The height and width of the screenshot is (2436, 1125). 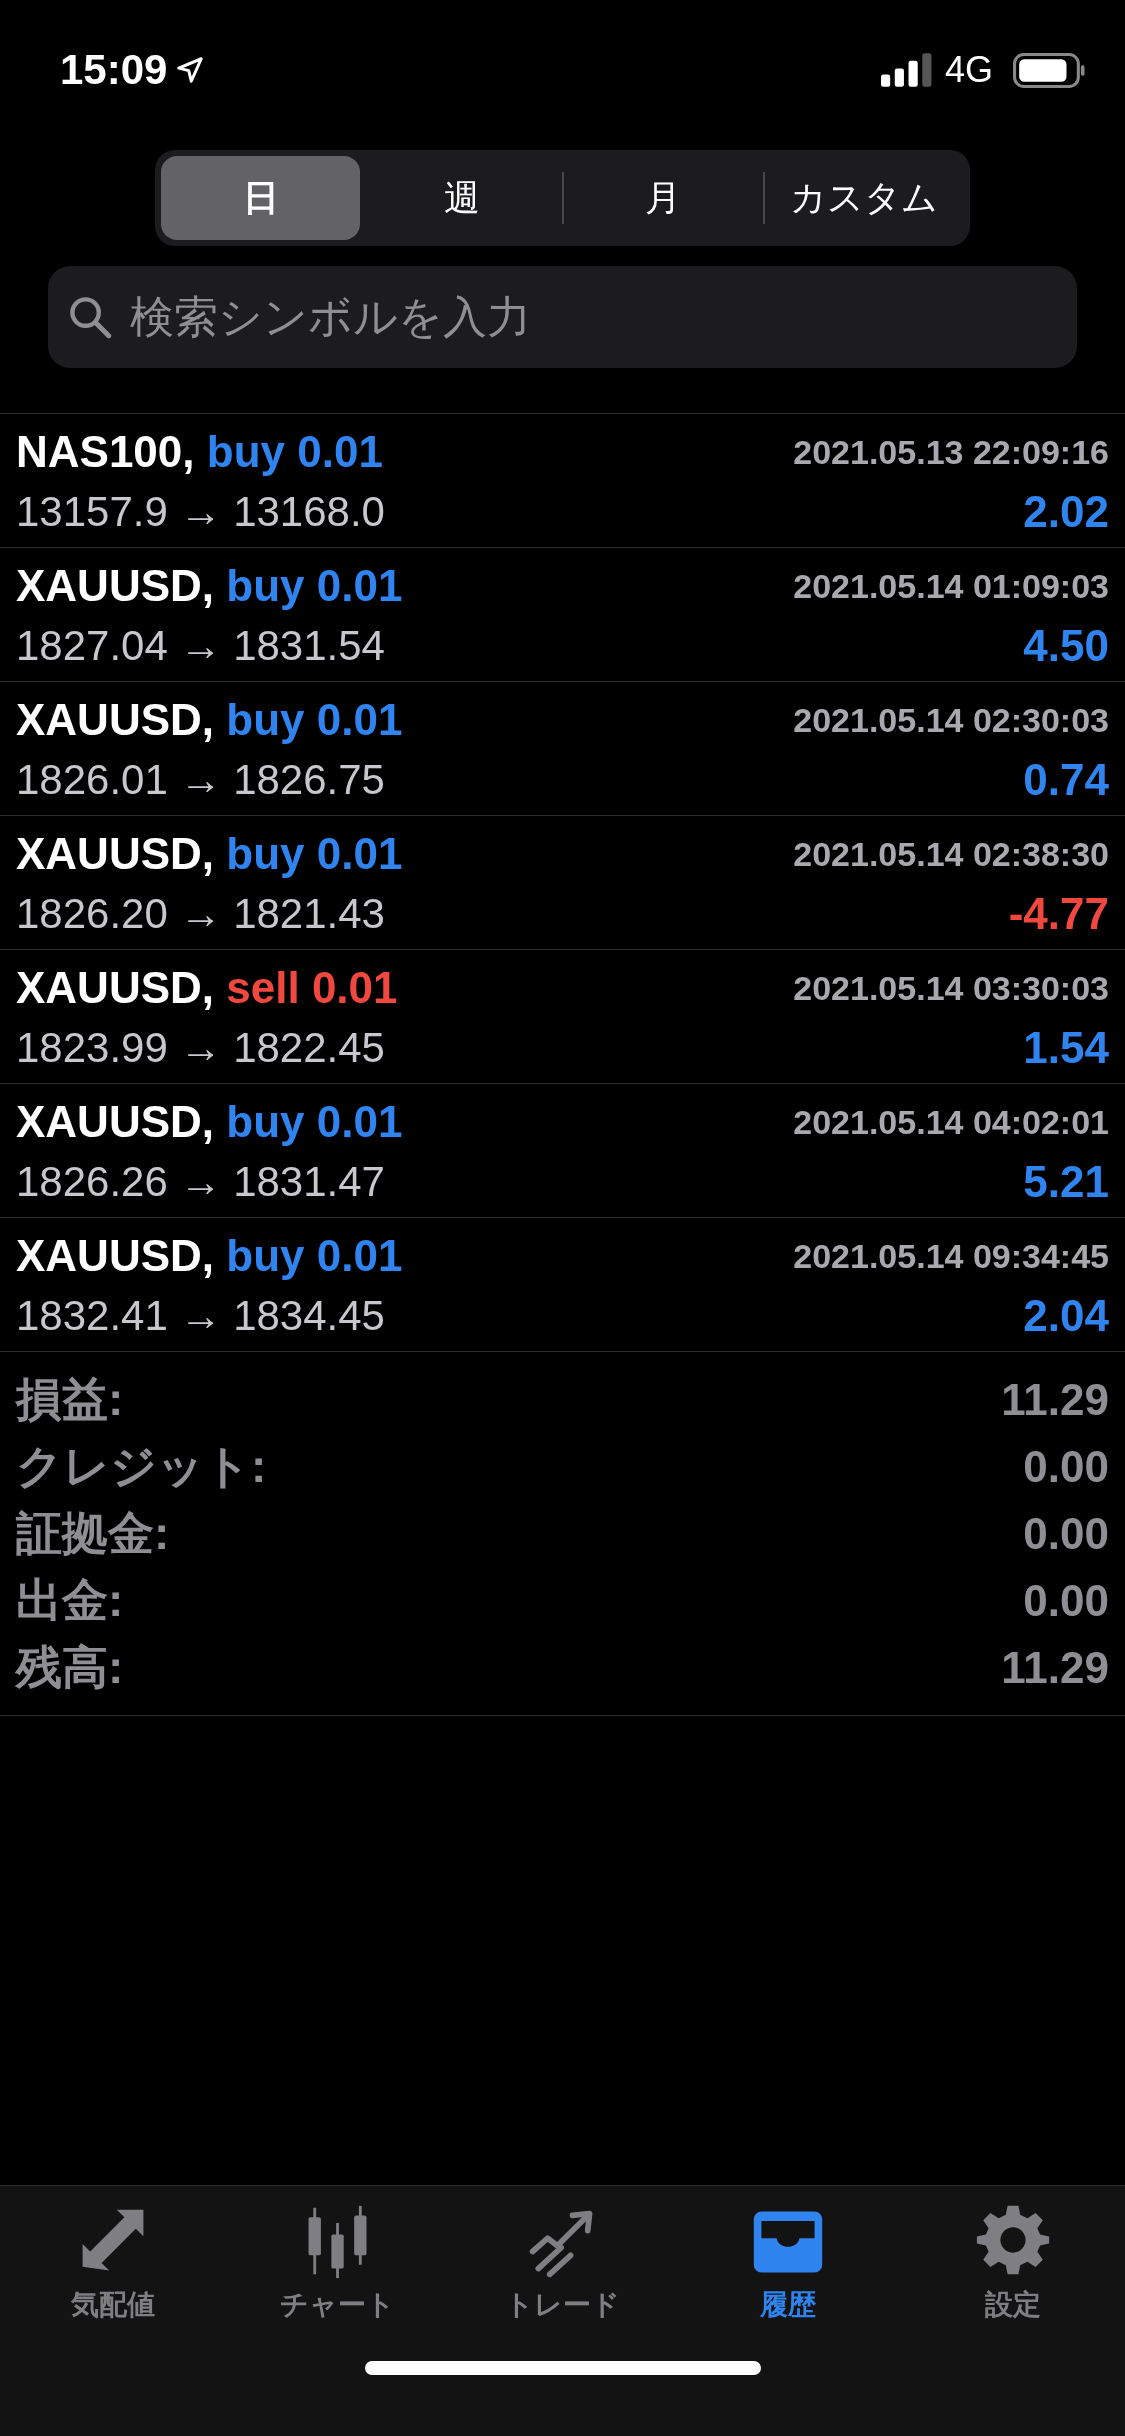 I want to click on trade-title: NAS100, buy 0.01, so click(x=199, y=452).